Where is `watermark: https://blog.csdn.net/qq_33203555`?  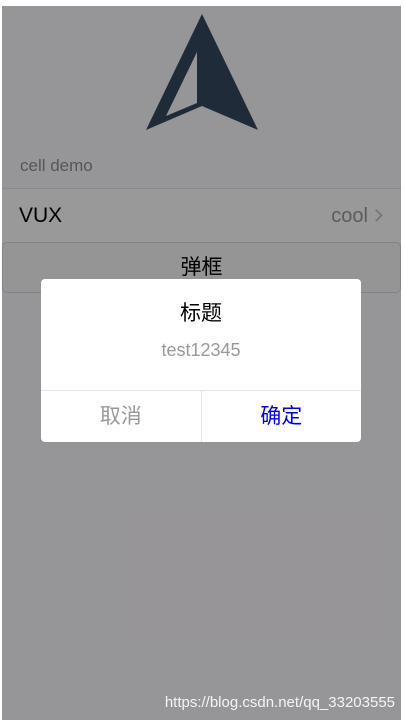
watermark: https://blog.csdn.net/qq_33203555 is located at coordinates (279, 702).